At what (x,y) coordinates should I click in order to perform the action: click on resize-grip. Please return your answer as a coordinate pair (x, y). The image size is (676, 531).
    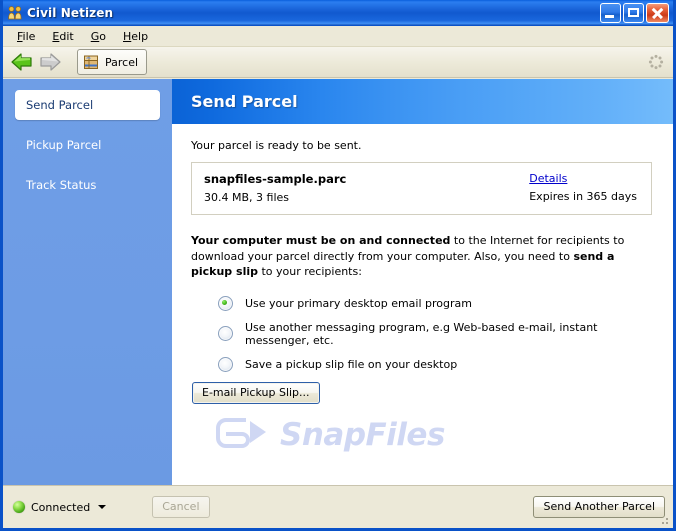
    Looking at the image, I should click on (664, 520).